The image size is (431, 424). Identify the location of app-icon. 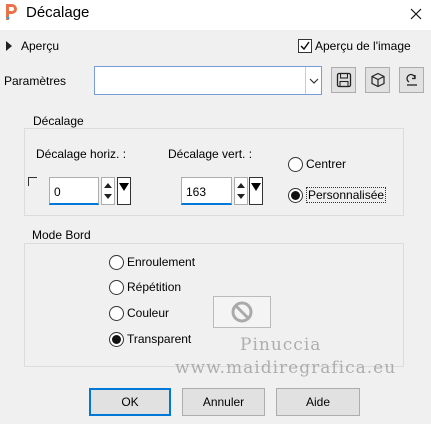
(11, 12).